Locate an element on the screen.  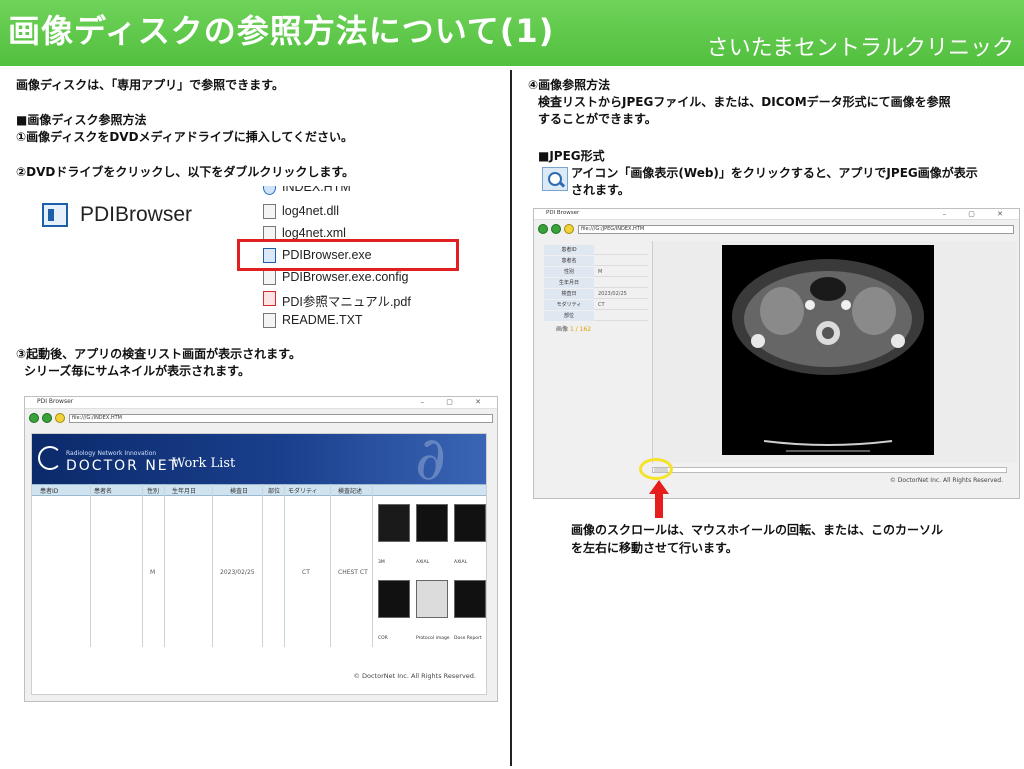
file-item: log4net.dll is located at coordinates (360, 212).